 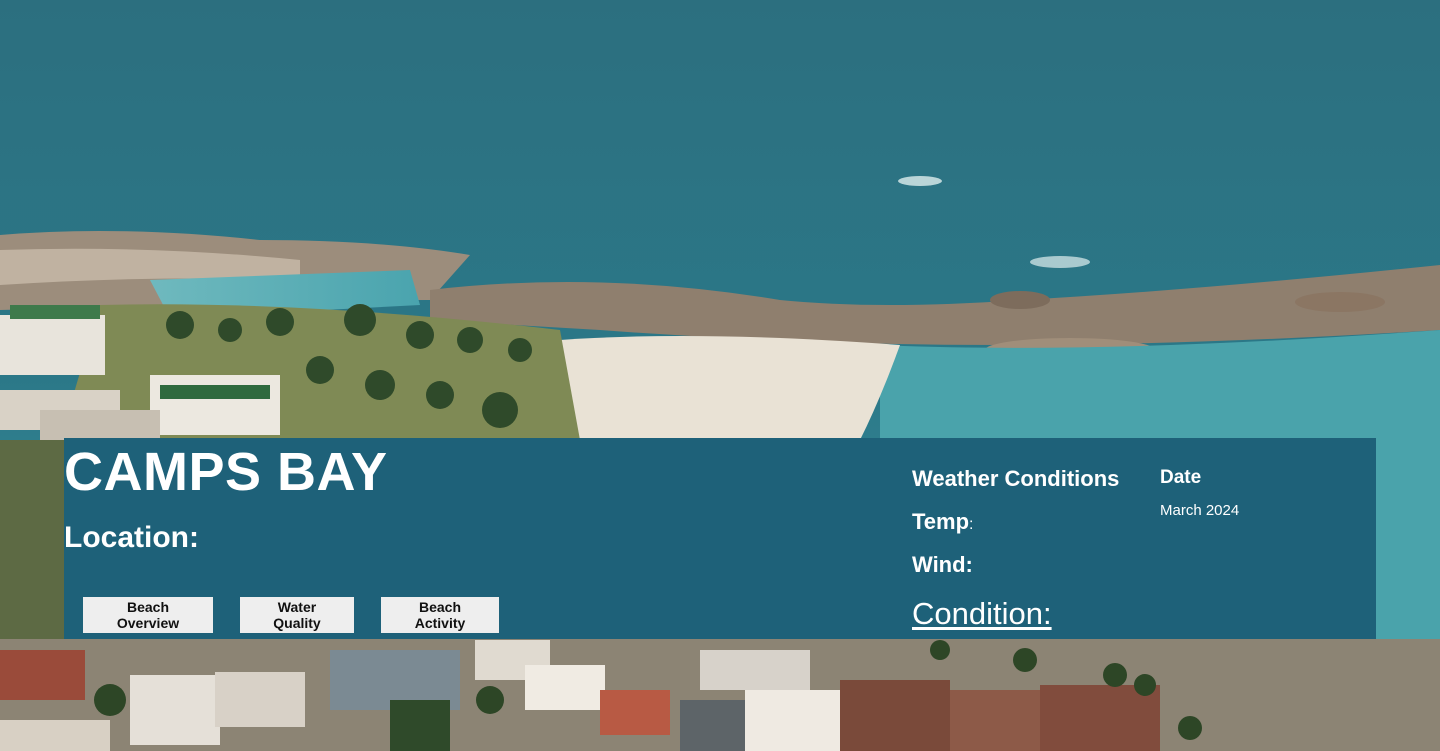 I want to click on beach-activity-button: Beach Activity, so click(x=440, y=615).